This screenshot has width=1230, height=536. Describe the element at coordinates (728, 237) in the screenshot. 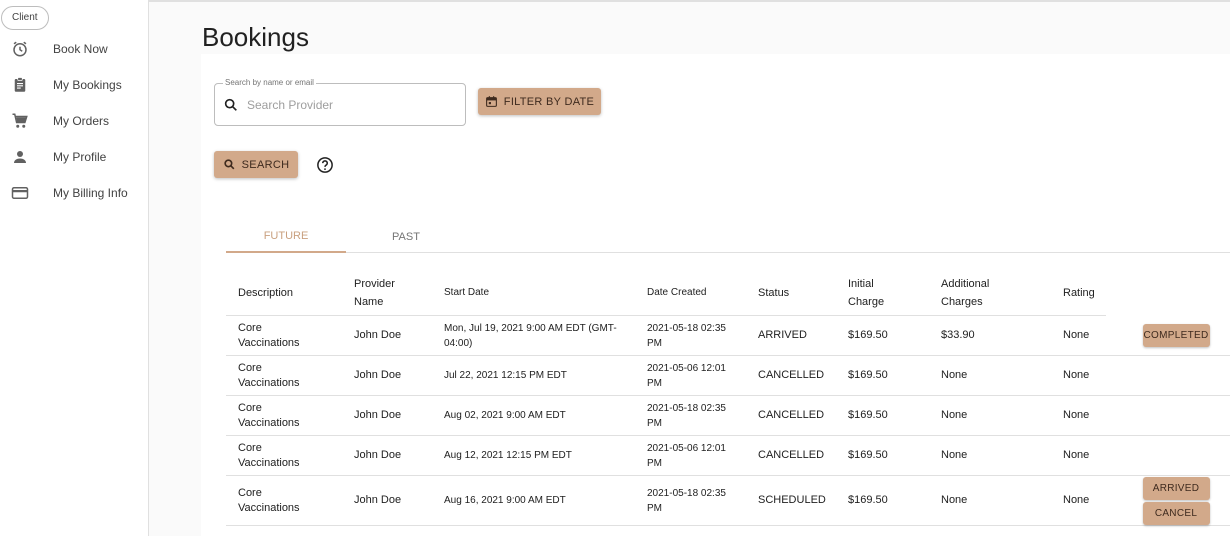

I see `booking-tabs: Future Past` at that location.